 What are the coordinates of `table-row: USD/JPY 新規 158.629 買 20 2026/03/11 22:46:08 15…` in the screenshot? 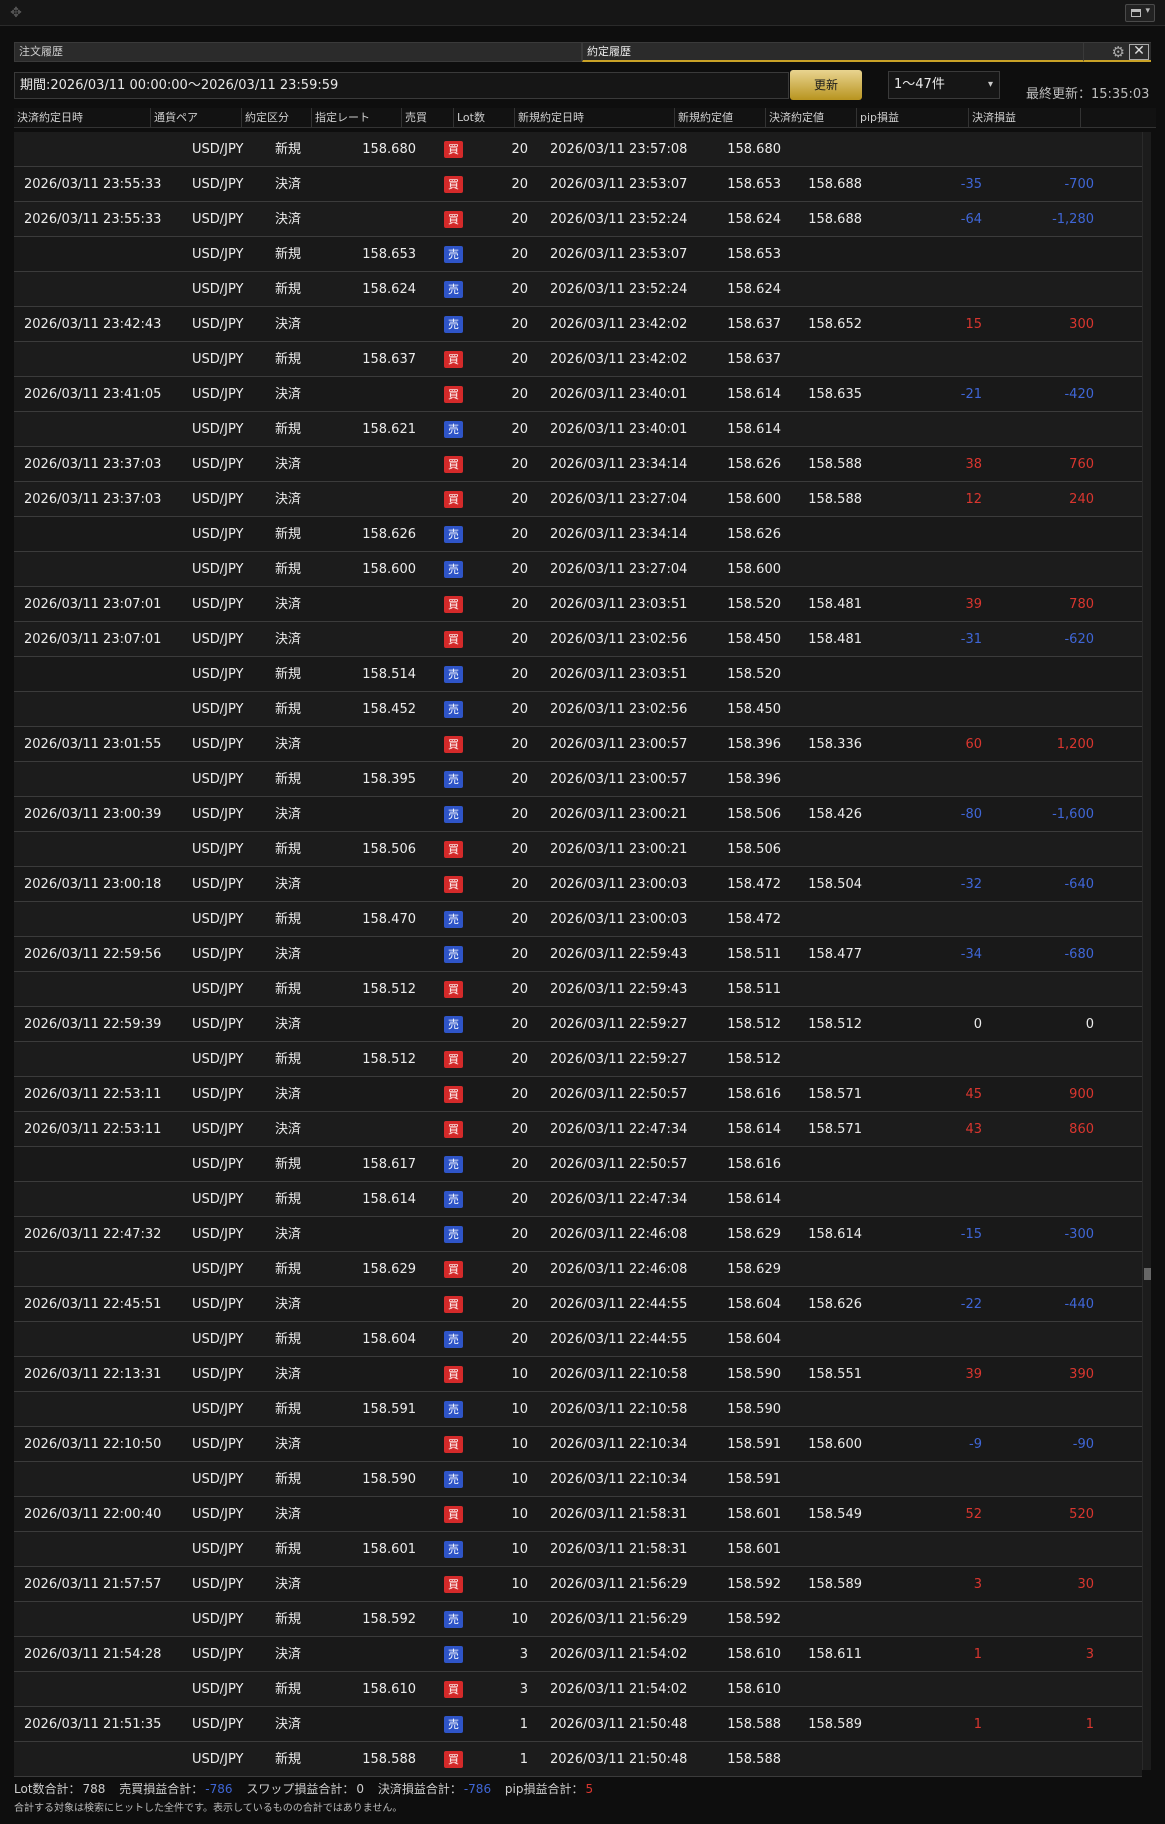 It's located at (578, 1269).